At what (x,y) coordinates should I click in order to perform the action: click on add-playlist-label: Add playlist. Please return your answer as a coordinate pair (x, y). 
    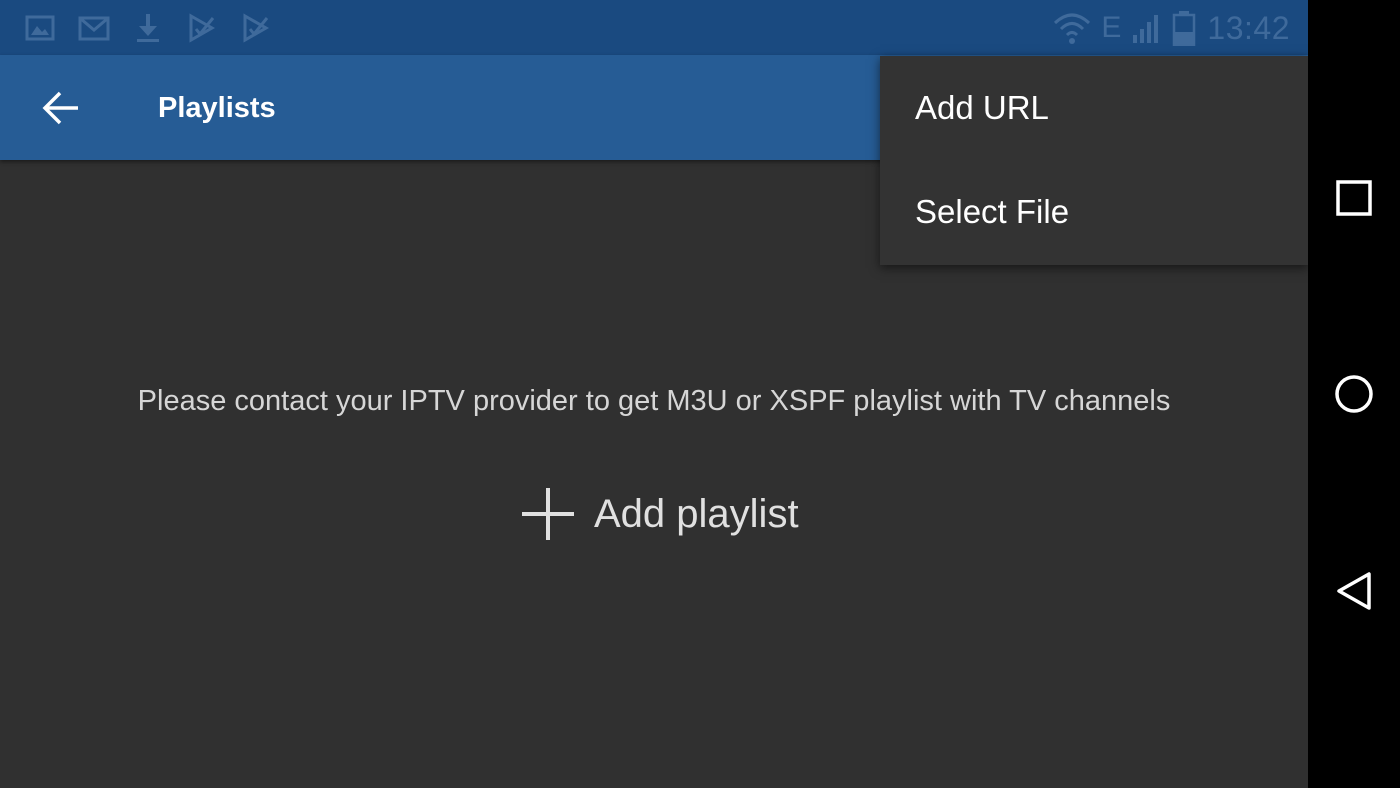
    Looking at the image, I should click on (696, 514).